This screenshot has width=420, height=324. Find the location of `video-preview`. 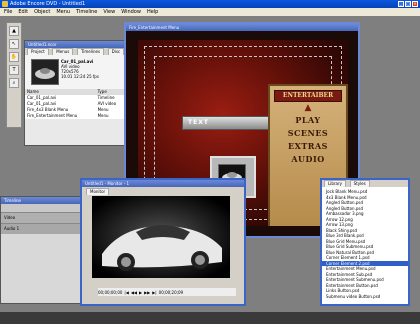

video-preview is located at coordinates (161, 237).